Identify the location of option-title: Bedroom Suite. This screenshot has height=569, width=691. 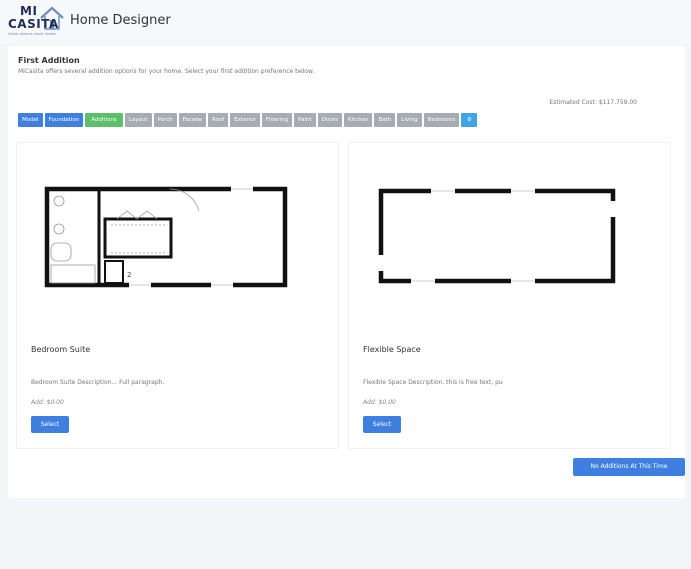
(61, 349).